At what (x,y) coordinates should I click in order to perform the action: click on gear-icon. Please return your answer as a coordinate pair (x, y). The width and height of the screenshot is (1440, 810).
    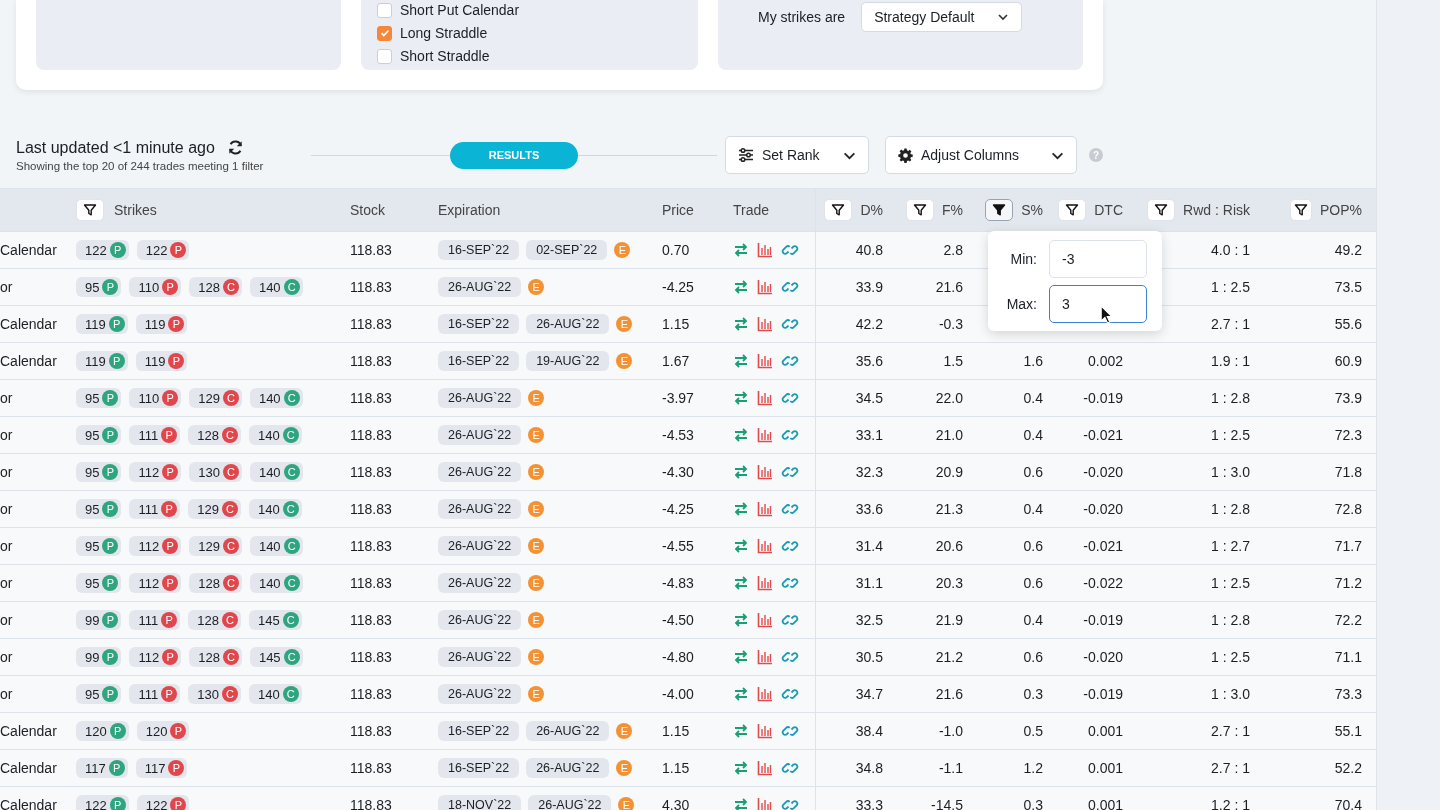
    Looking at the image, I should click on (905, 155).